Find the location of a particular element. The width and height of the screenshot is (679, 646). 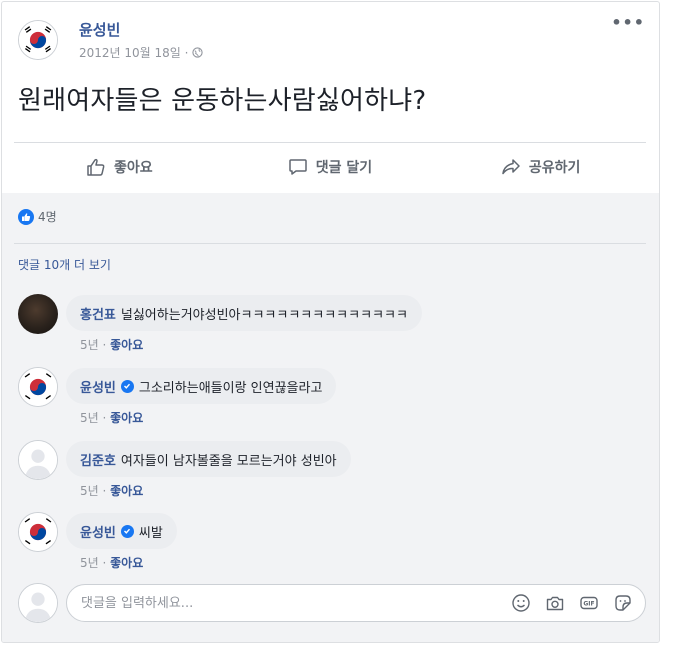

more-options-icon: ••• is located at coordinates (628, 23).